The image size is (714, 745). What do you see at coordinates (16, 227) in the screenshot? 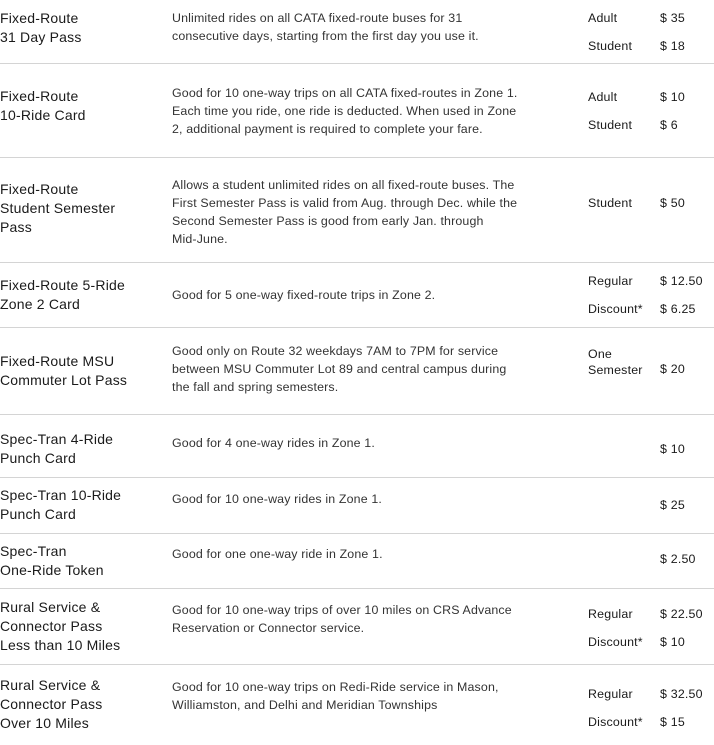
I see `product-name-line: Pass` at bounding box center [16, 227].